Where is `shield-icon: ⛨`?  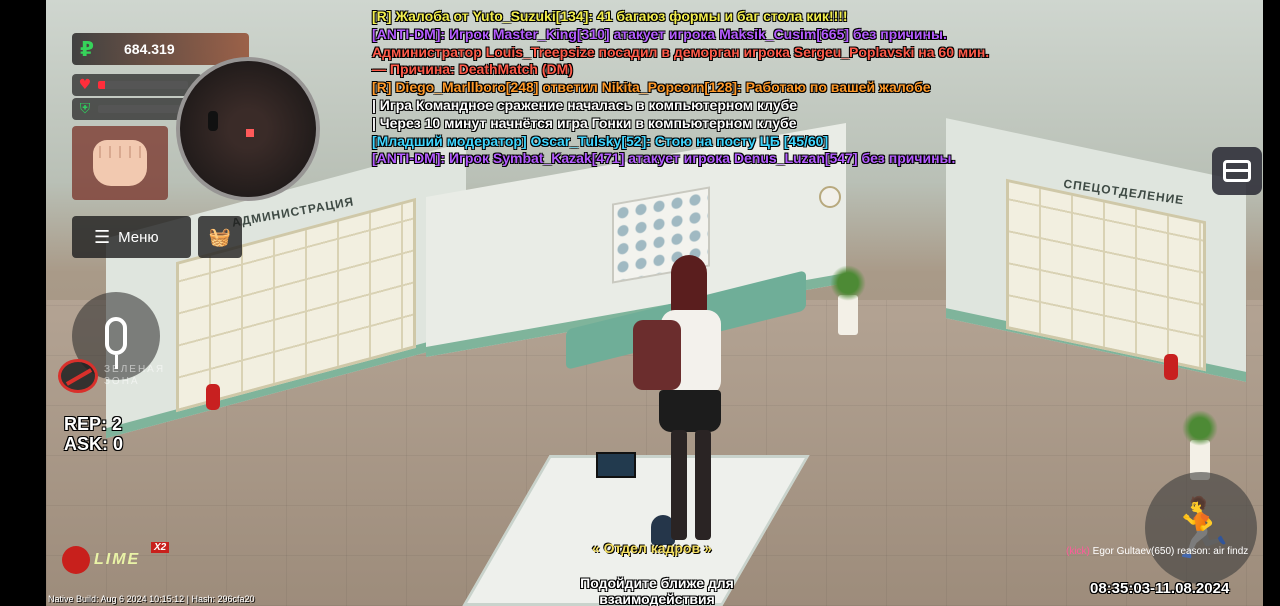 shield-icon: ⛨ is located at coordinates (85, 109).